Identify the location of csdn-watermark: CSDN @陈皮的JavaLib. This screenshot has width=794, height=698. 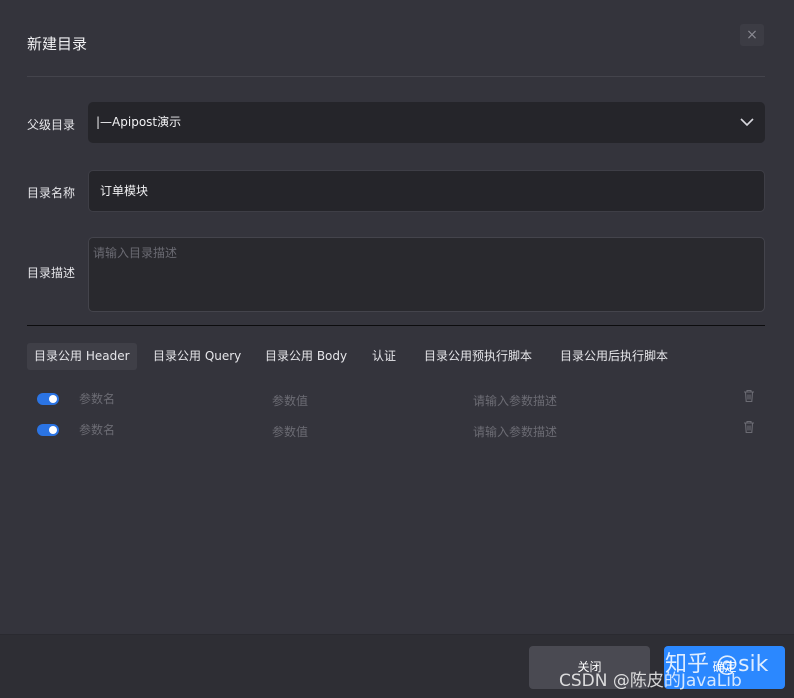
(650, 681).